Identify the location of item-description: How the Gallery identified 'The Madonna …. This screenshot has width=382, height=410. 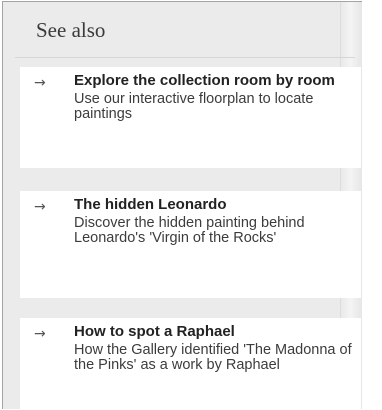
(213, 357).